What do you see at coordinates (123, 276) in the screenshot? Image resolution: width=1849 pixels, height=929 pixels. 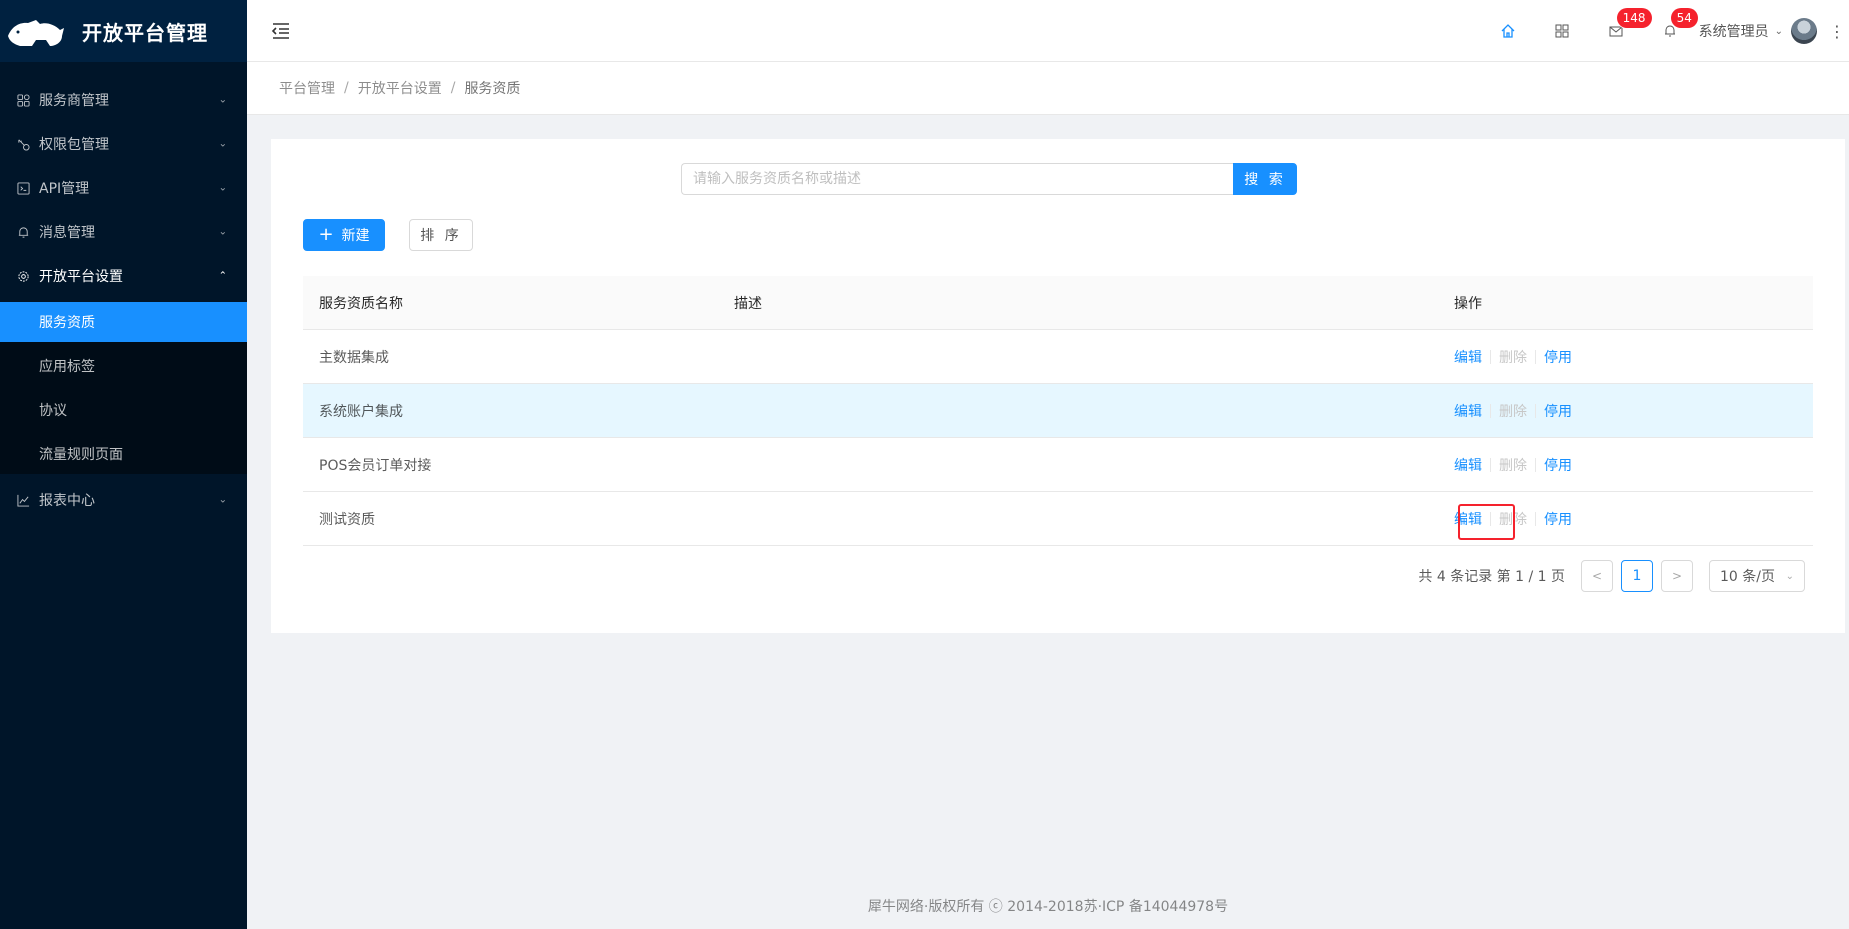 I see `sidebar-item-platform-settings: 开放平台设置 ⌃` at bounding box center [123, 276].